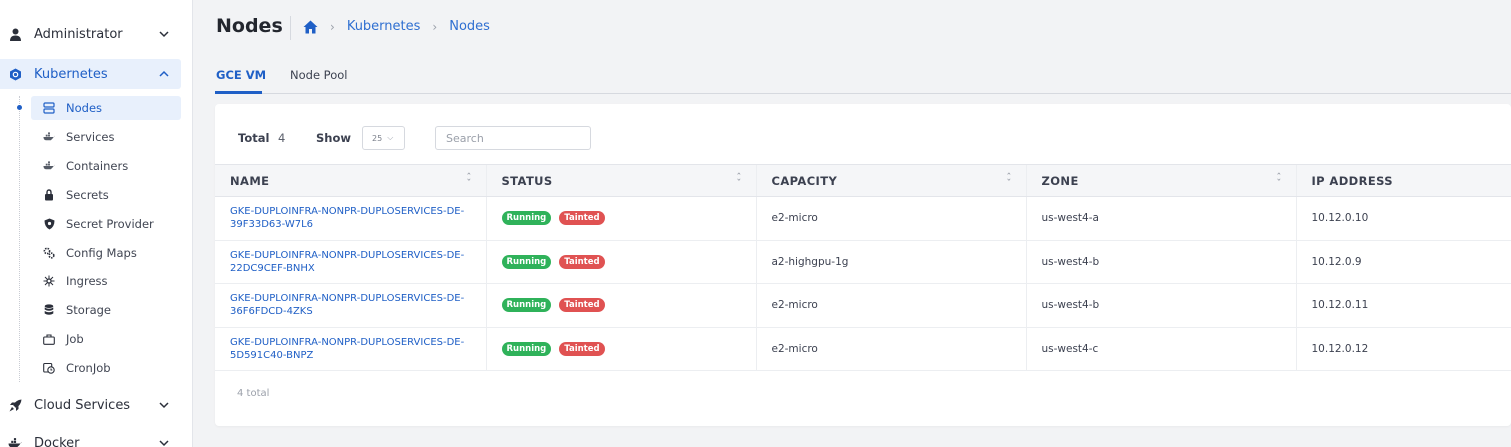  I want to click on network-icon, so click(49, 281).